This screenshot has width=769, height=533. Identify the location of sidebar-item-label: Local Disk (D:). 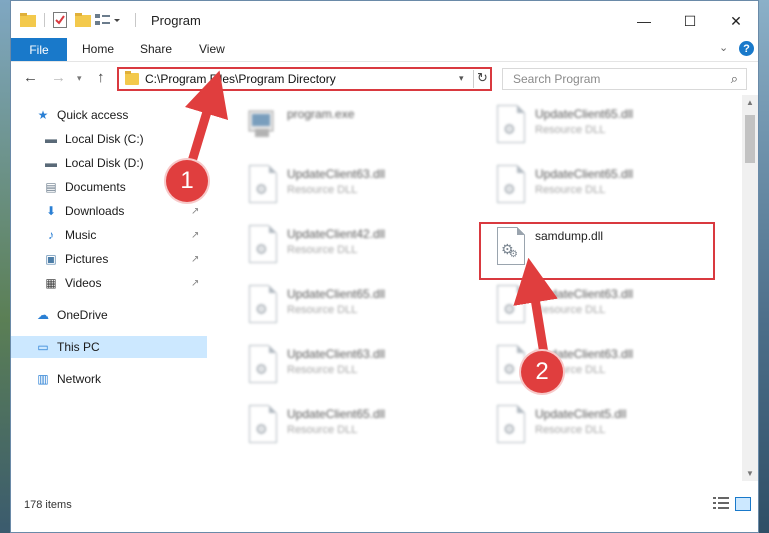
(104, 163).